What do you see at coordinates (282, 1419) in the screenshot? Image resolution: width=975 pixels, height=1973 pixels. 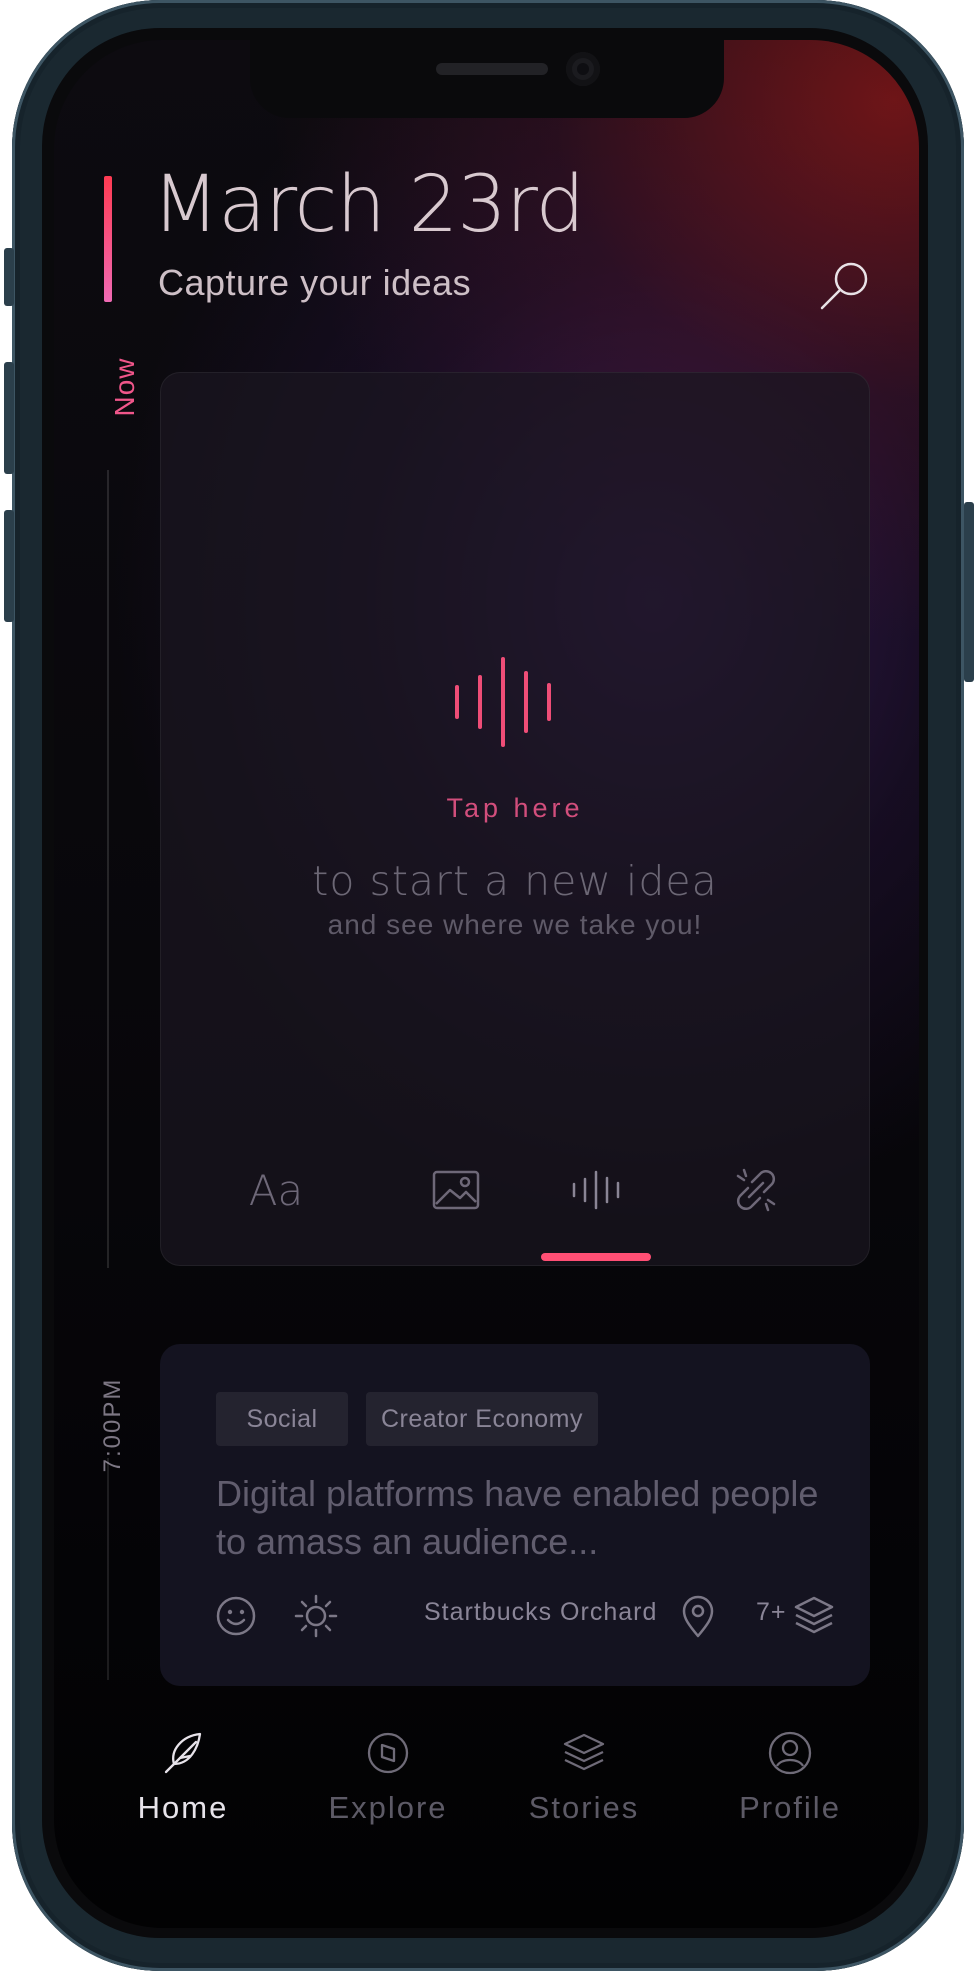 I see `tag-social: Social` at bounding box center [282, 1419].